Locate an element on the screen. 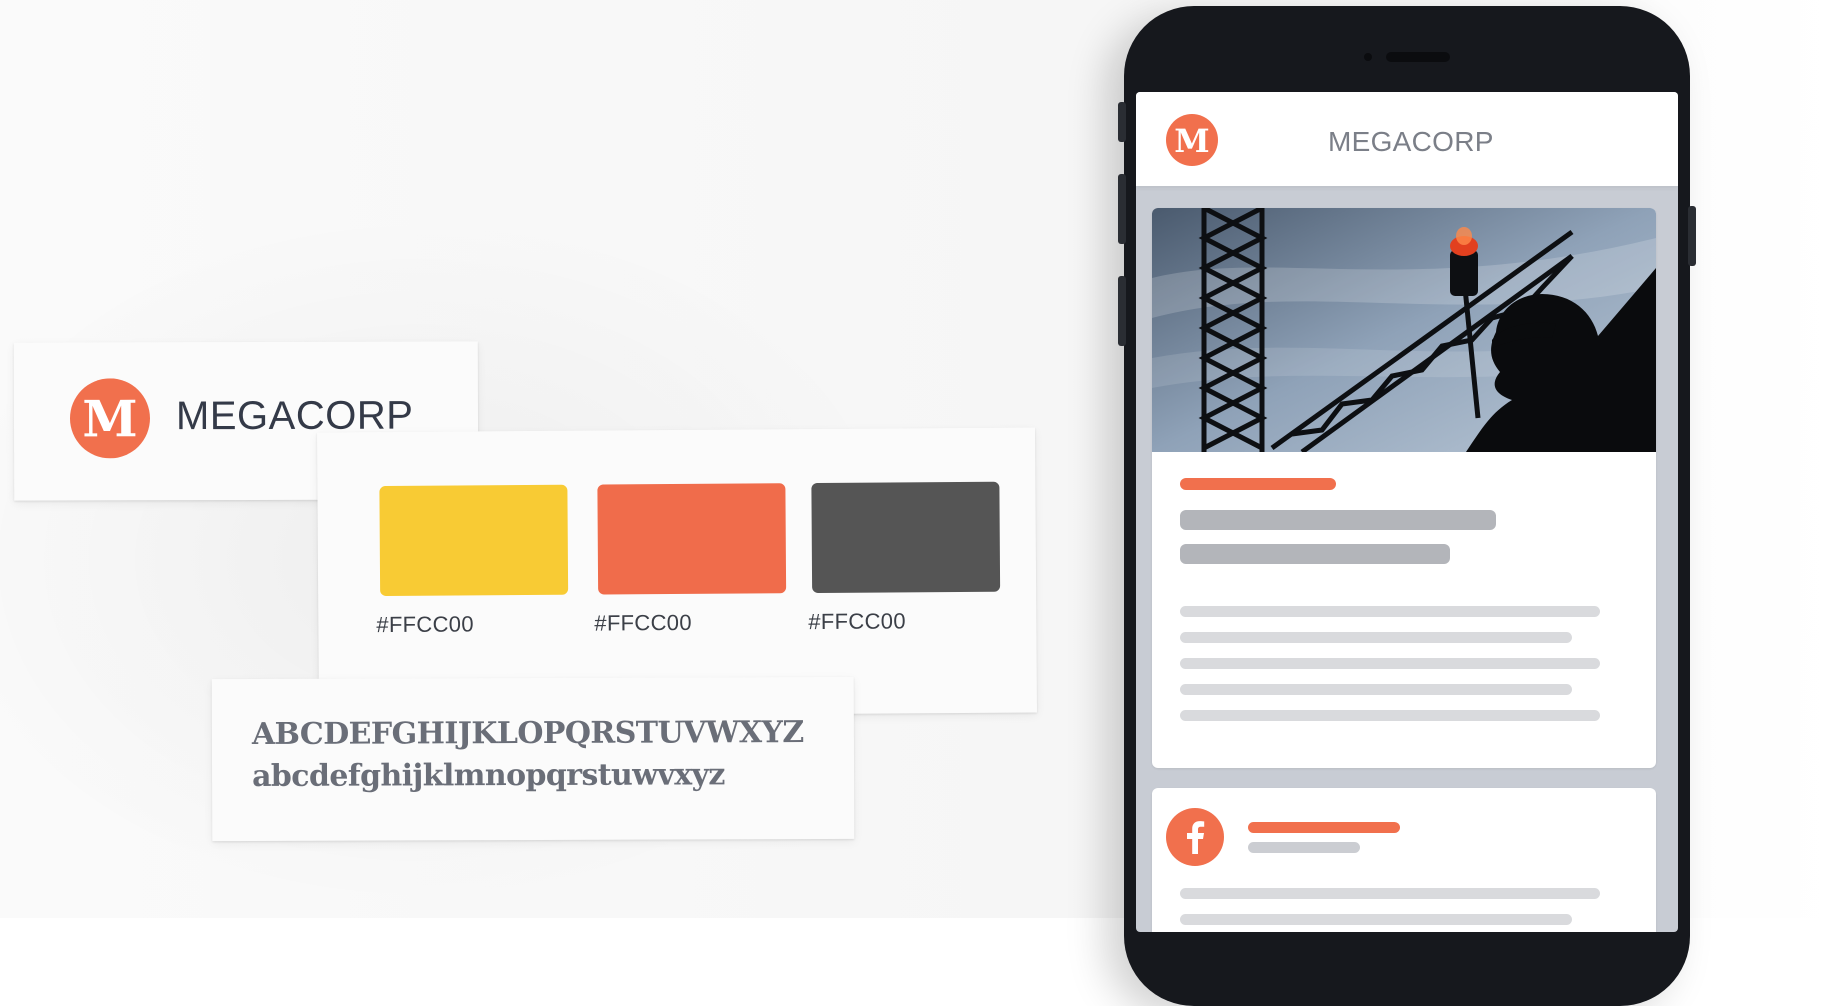  color-palette-card: #FFCC00 #FFCC00 #FFCC00 is located at coordinates (677, 572).